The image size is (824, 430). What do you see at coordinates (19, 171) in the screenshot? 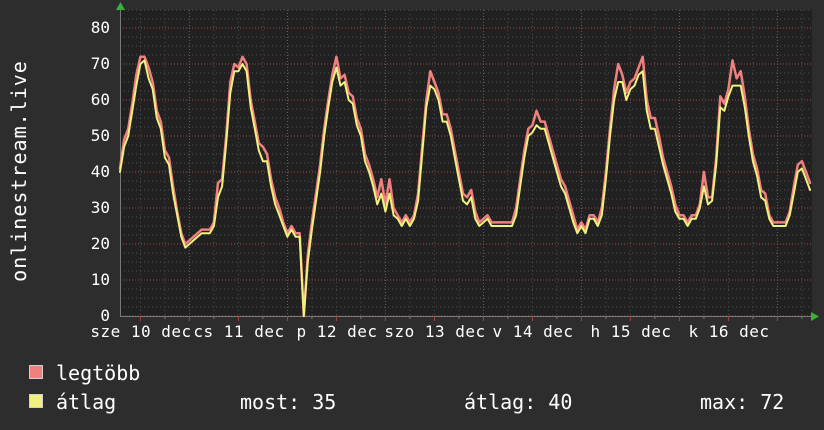
I see `graph-title: onlinestream.live` at bounding box center [19, 171].